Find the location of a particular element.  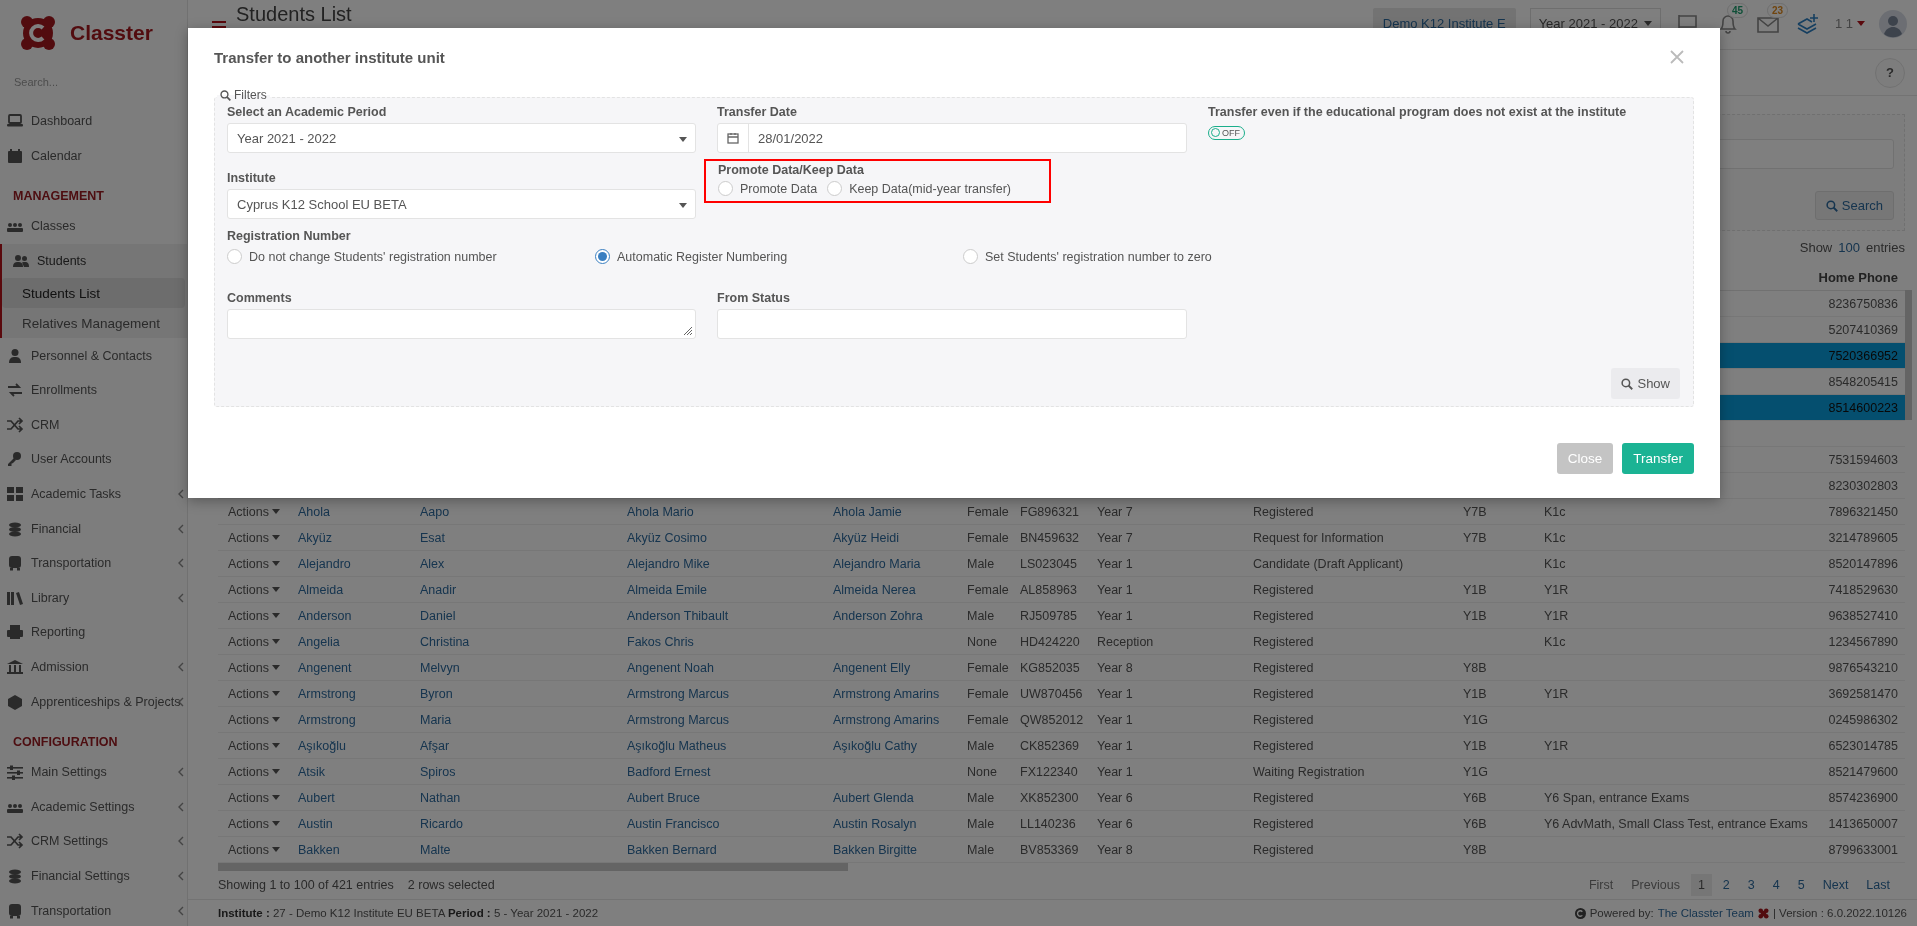

radio-label: Keep Data(mid-year transfer) is located at coordinates (930, 188).